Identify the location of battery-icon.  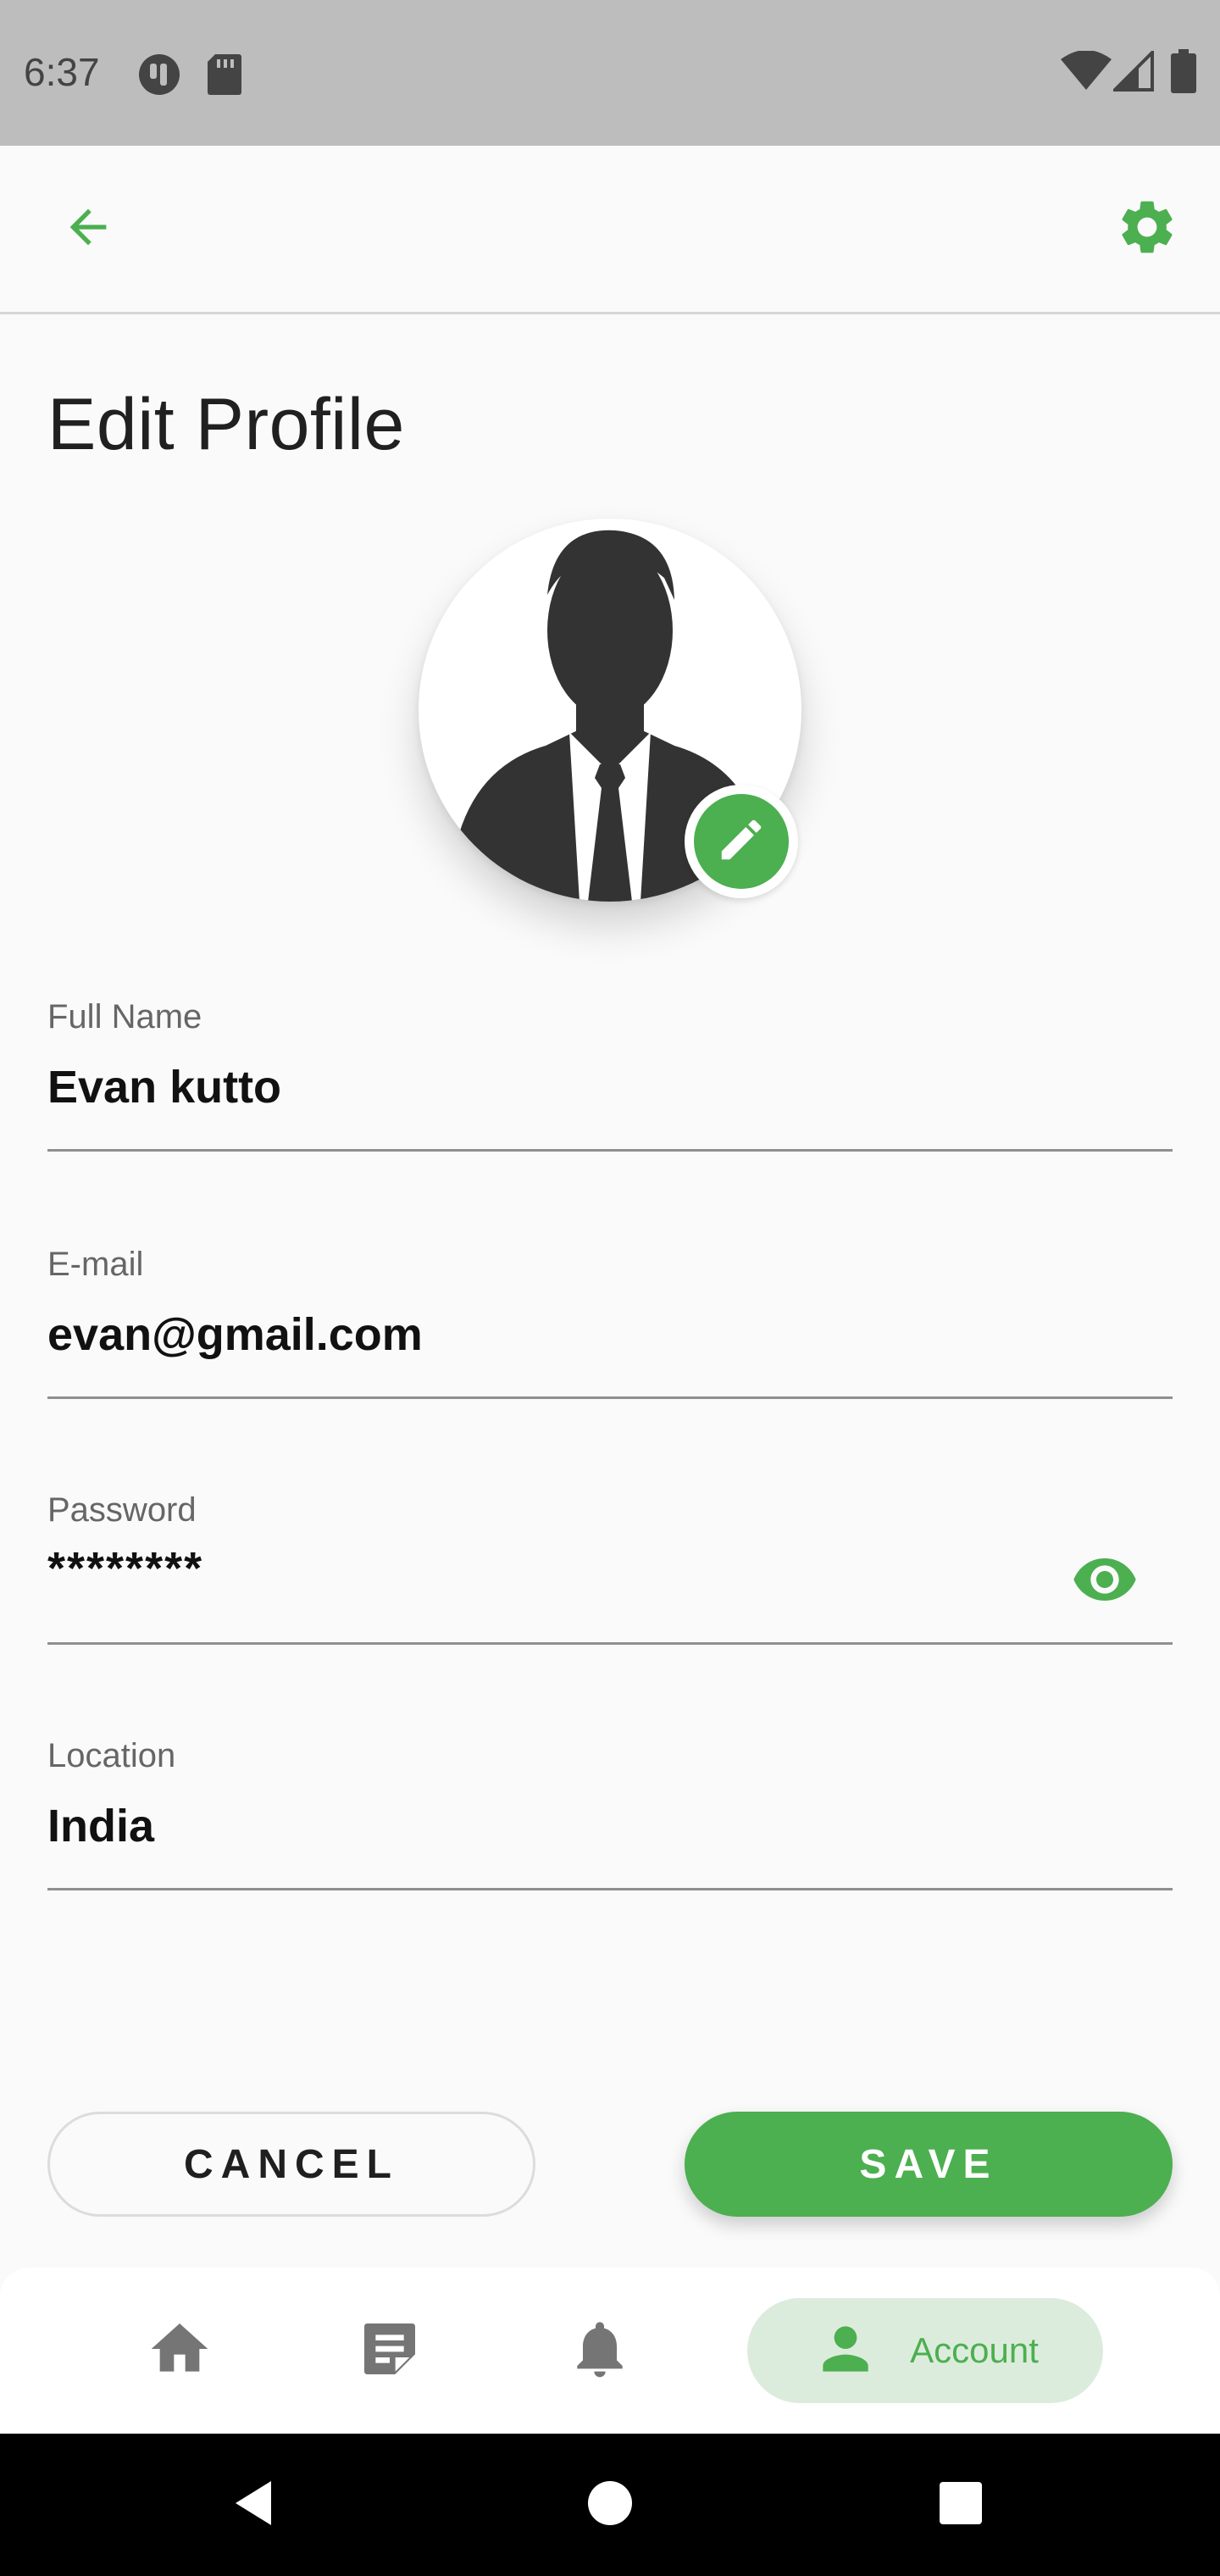
(1183, 73).